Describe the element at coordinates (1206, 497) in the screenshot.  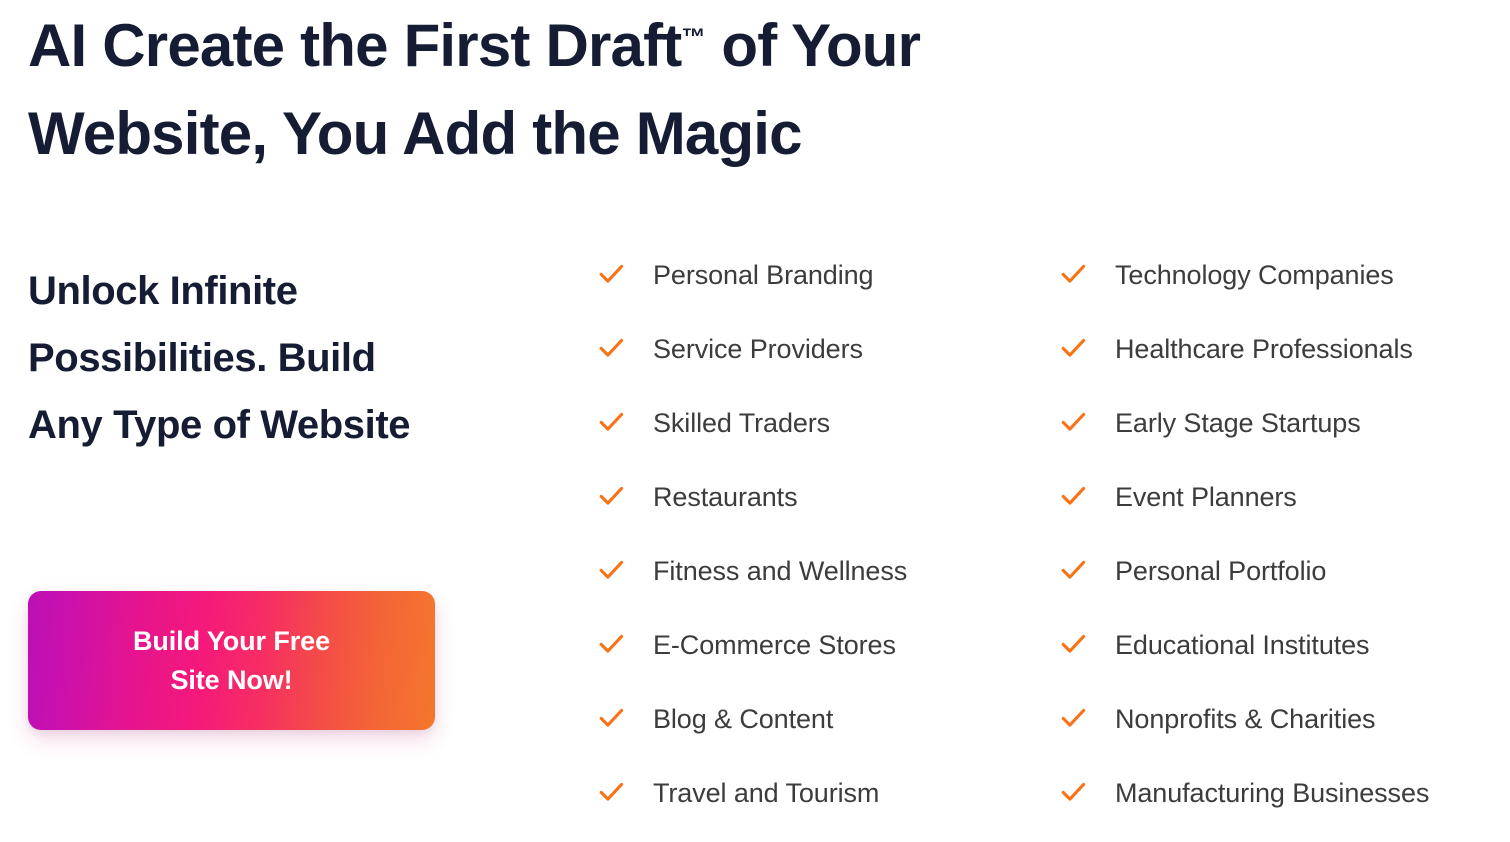
I see `list-item-label: Event Planners` at that location.